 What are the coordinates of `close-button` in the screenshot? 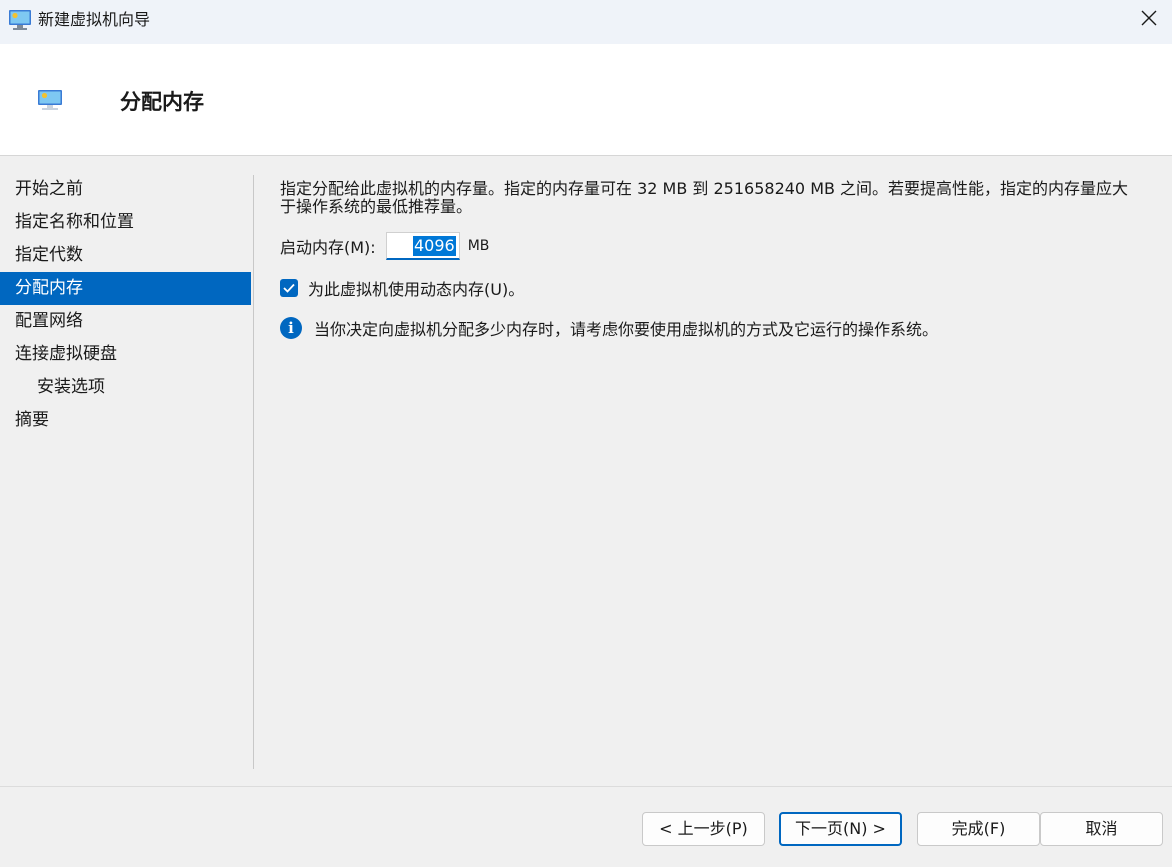 It's located at (1149, 20).